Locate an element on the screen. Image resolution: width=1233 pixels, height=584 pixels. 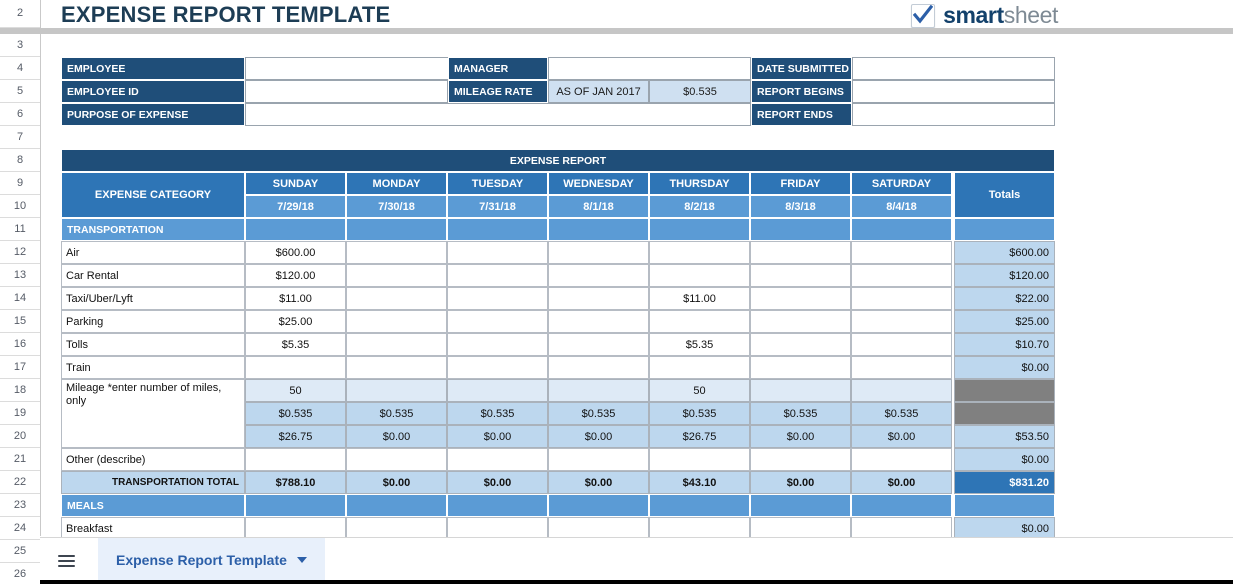
transportation-total-5: $0.00 is located at coordinates (800, 482).